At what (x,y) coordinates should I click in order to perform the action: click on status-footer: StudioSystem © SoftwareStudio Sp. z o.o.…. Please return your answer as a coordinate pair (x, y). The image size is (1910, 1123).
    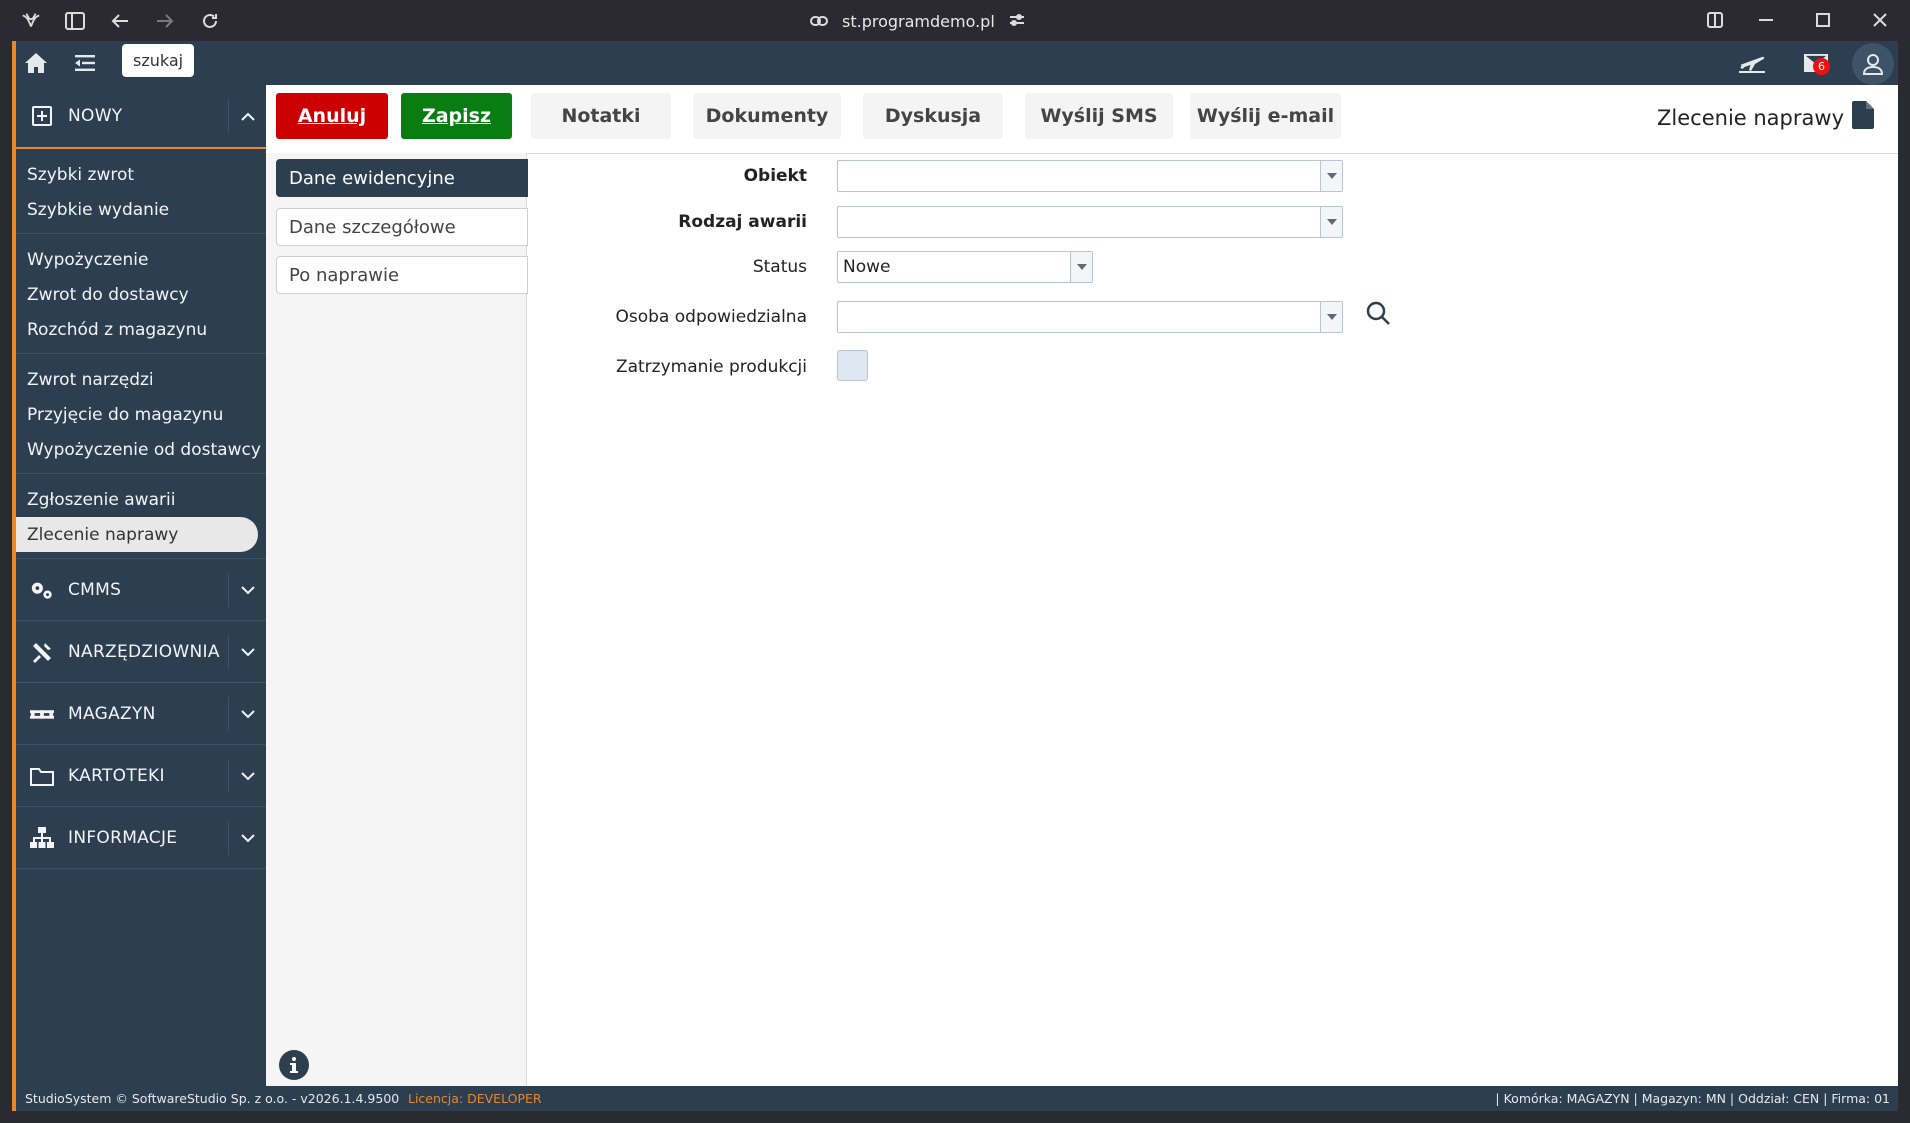
    Looking at the image, I should click on (957, 1098).